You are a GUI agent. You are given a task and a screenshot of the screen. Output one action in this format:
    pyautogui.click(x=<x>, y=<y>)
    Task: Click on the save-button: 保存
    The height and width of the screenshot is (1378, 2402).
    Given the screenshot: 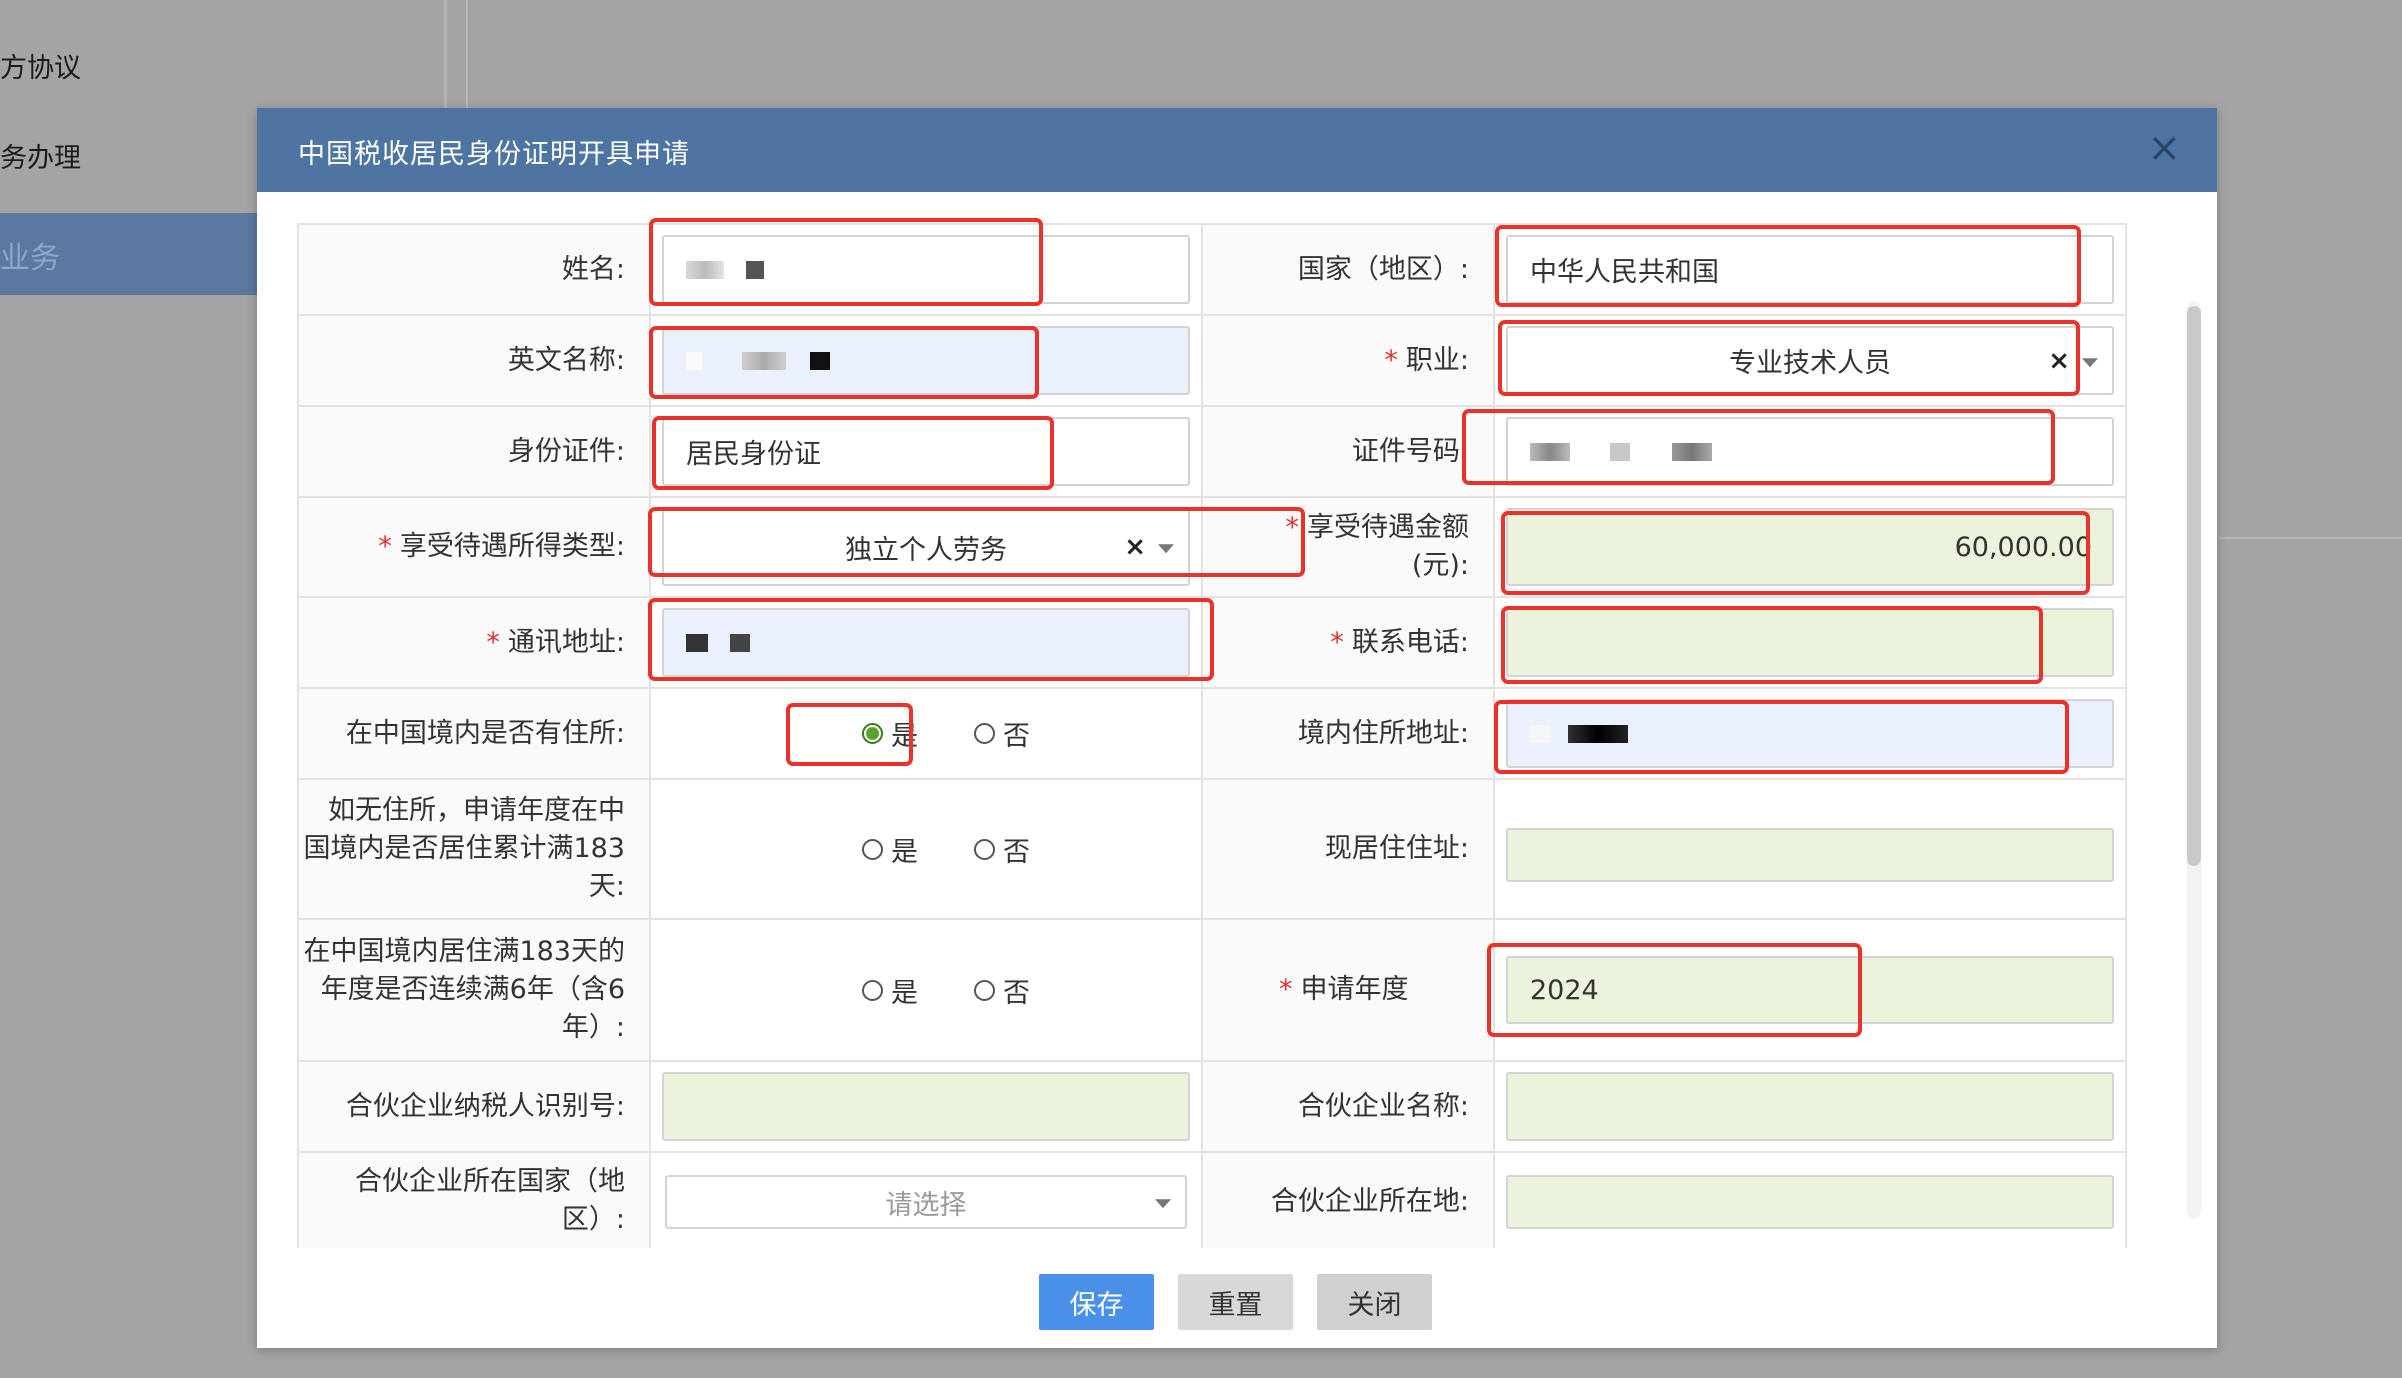 What is the action you would take?
    pyautogui.click(x=1096, y=1302)
    